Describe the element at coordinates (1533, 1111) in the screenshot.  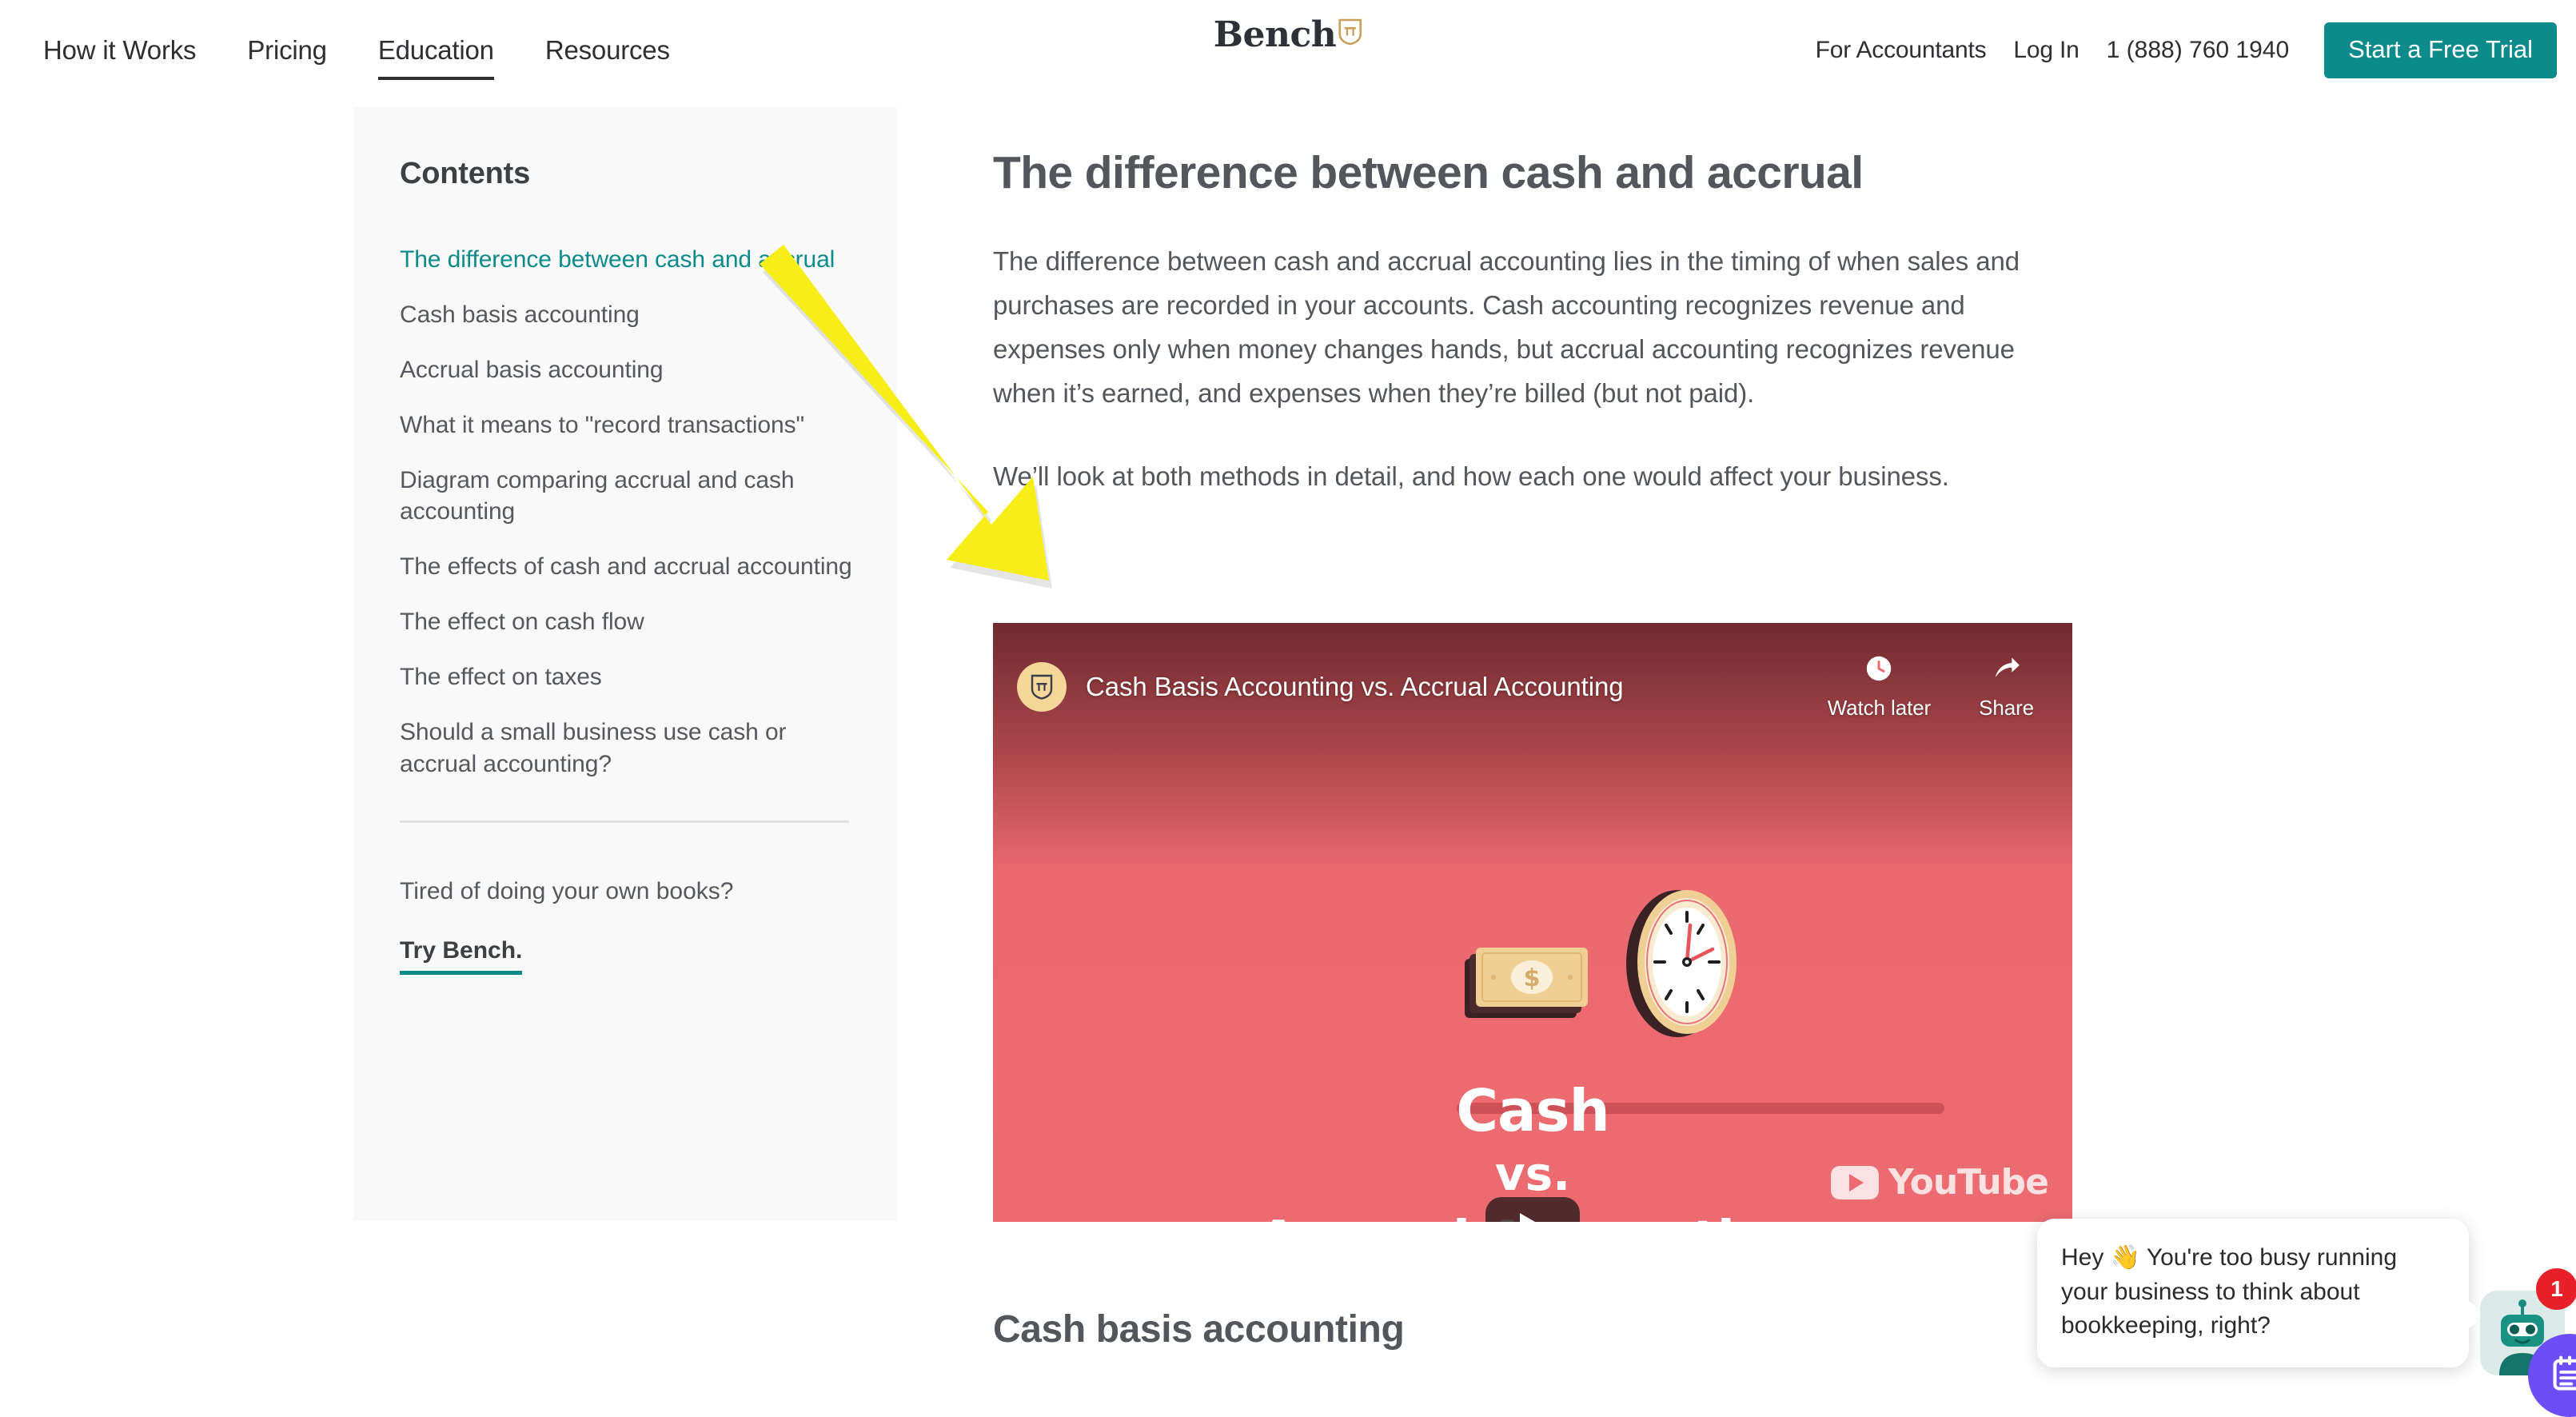
I see `thumbnail-text-cash: Cash` at that location.